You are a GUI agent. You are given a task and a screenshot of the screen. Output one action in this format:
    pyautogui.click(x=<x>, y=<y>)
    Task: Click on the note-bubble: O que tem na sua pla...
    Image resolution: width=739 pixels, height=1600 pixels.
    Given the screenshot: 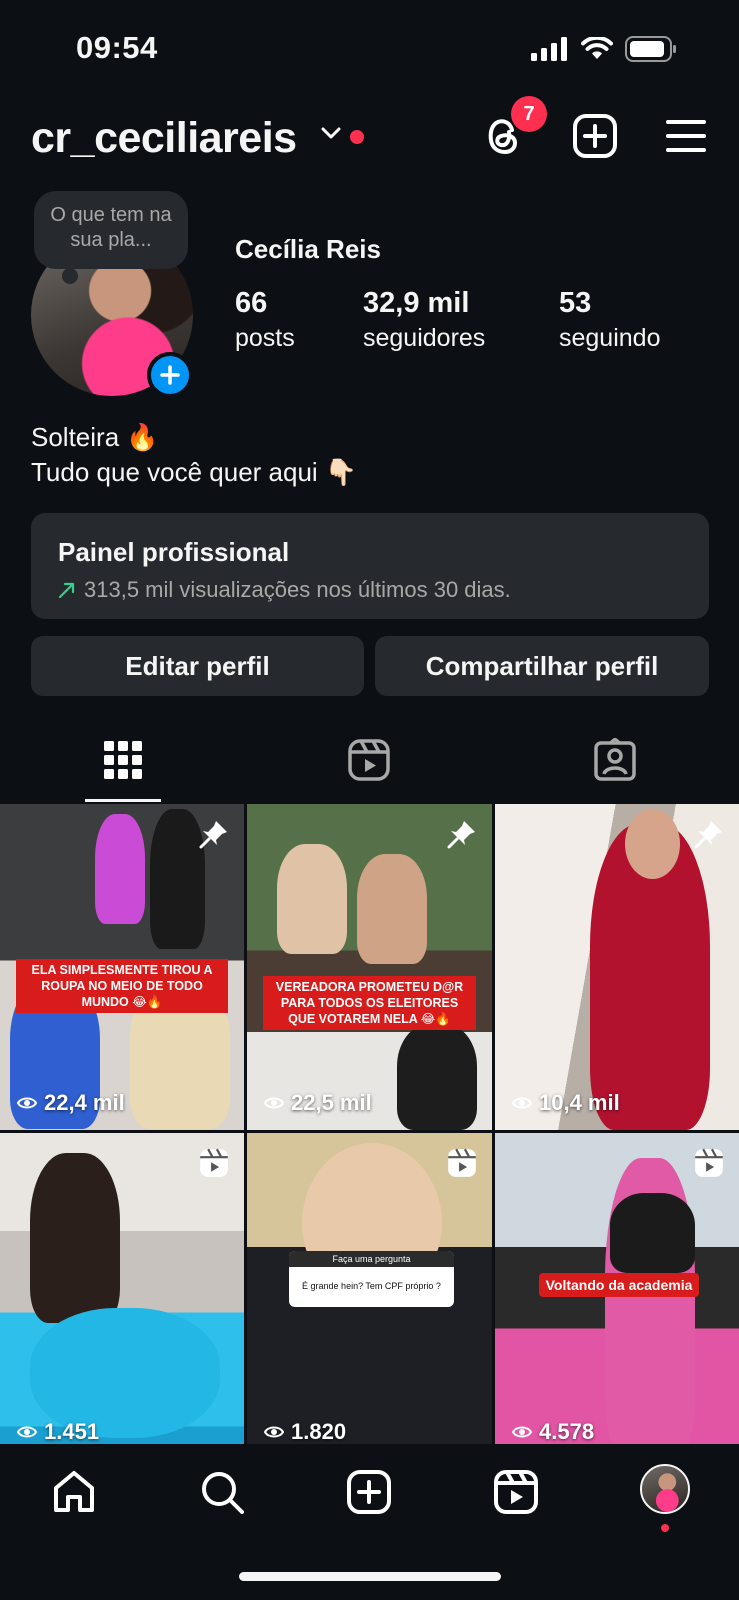 What is the action you would take?
    pyautogui.click(x=111, y=230)
    